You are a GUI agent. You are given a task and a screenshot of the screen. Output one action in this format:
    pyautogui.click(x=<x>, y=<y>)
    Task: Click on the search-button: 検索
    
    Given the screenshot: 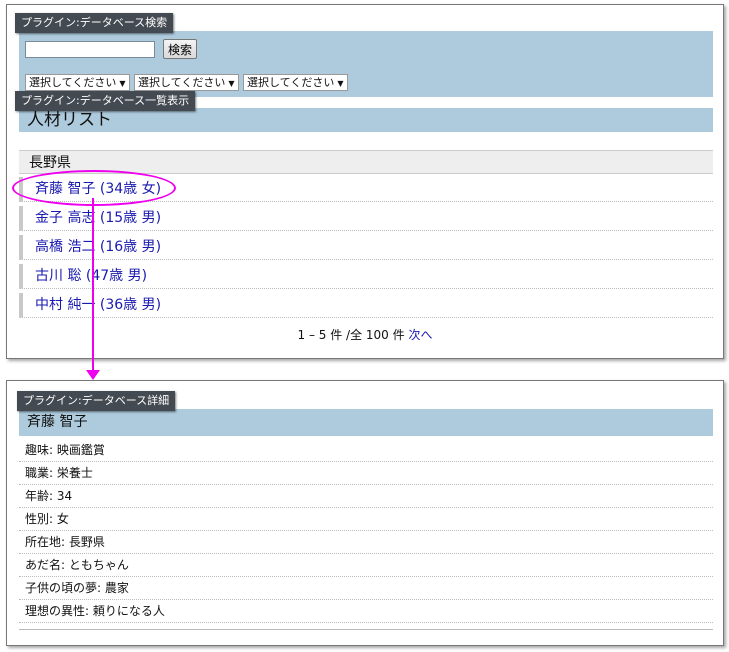 What is the action you would take?
    pyautogui.click(x=180, y=49)
    